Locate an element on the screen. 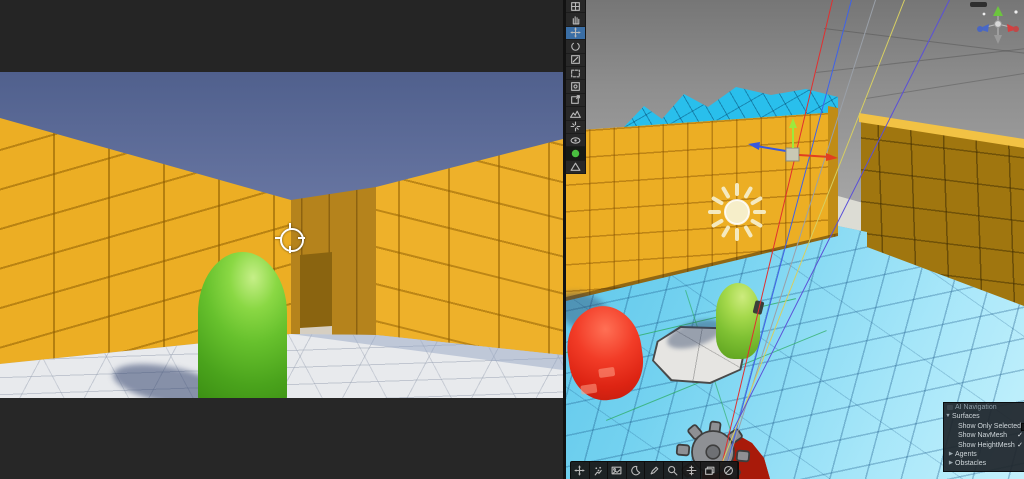 The image size is (1024, 479). scale-icon is located at coordinates (575, 60).